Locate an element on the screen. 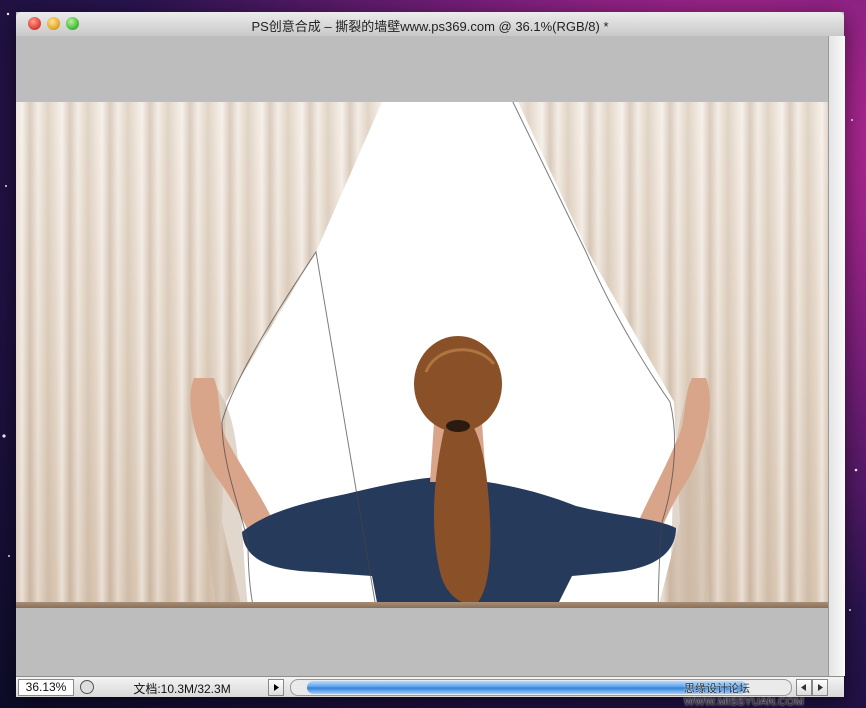 The width and height of the screenshot is (866, 708). arrow-left-icon is located at coordinates (803, 687).